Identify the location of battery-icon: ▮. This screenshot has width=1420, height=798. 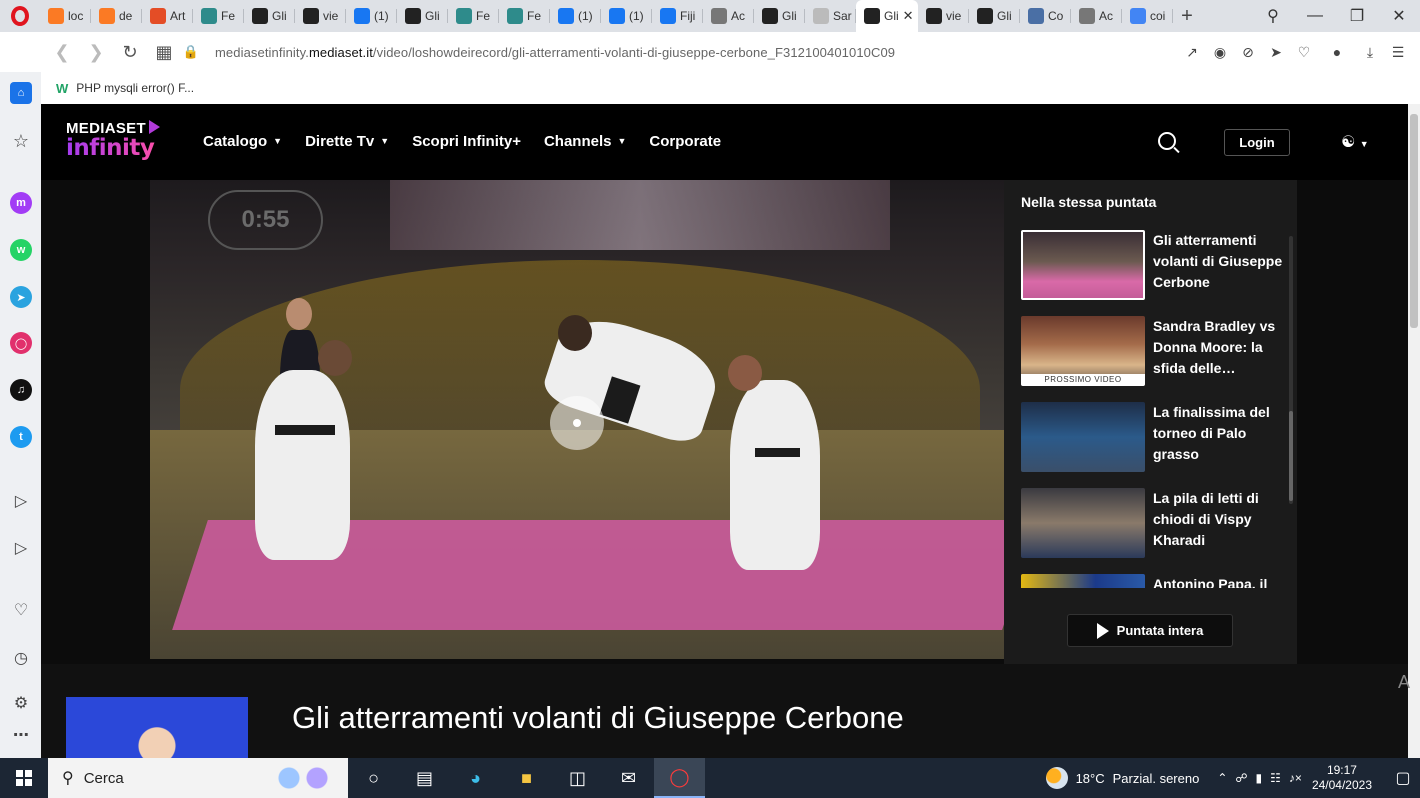
(1259, 778).